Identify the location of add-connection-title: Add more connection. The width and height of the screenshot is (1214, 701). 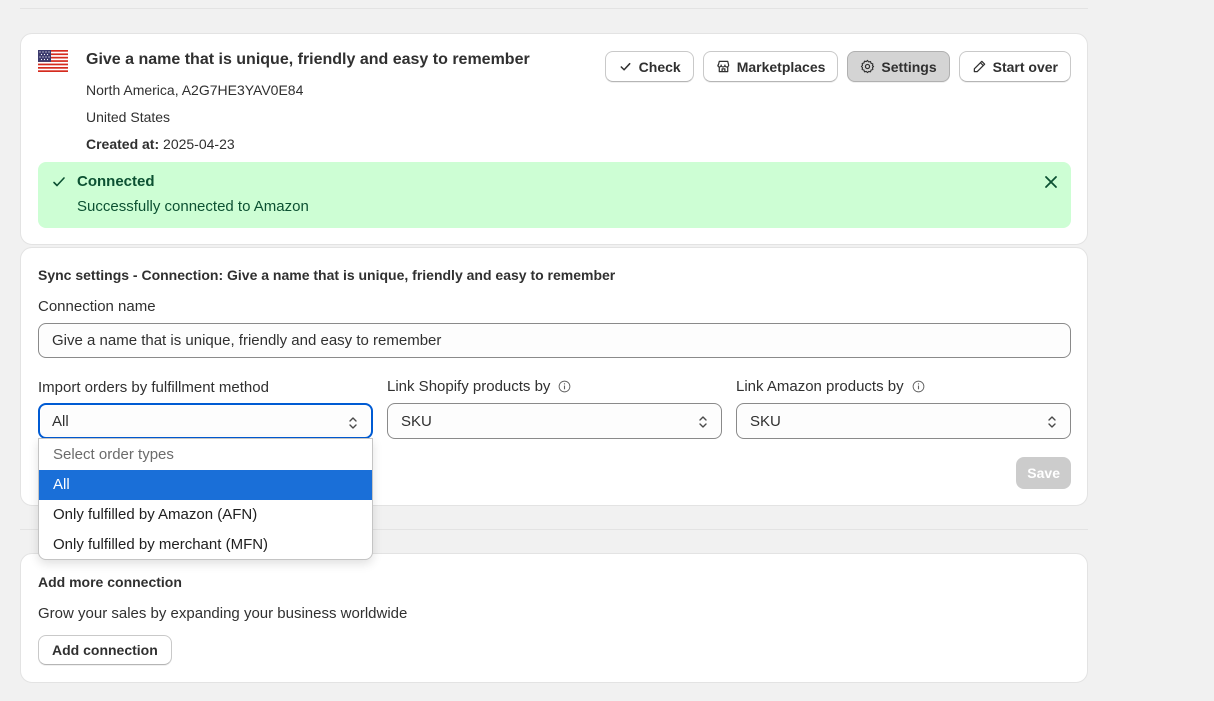
(110, 582).